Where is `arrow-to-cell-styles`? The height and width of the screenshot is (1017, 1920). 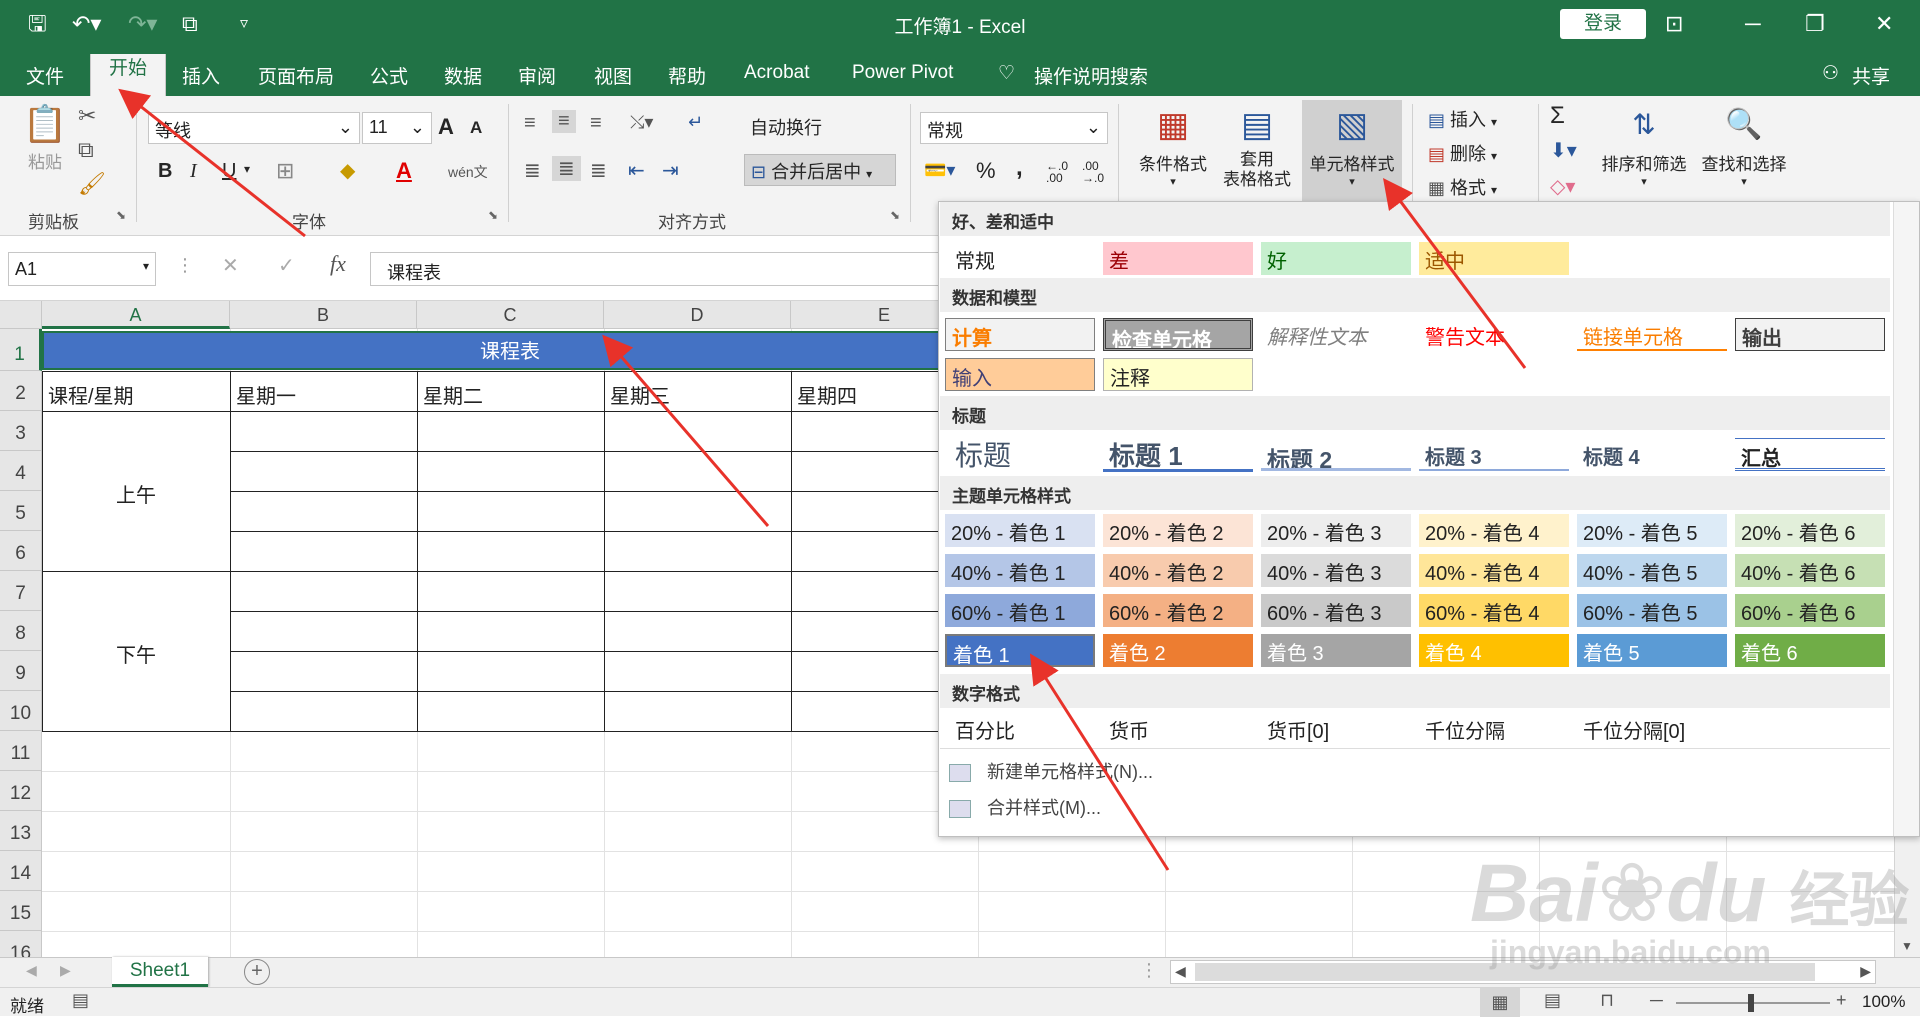
arrow-to-cell-styles is located at coordinates (1455, 273).